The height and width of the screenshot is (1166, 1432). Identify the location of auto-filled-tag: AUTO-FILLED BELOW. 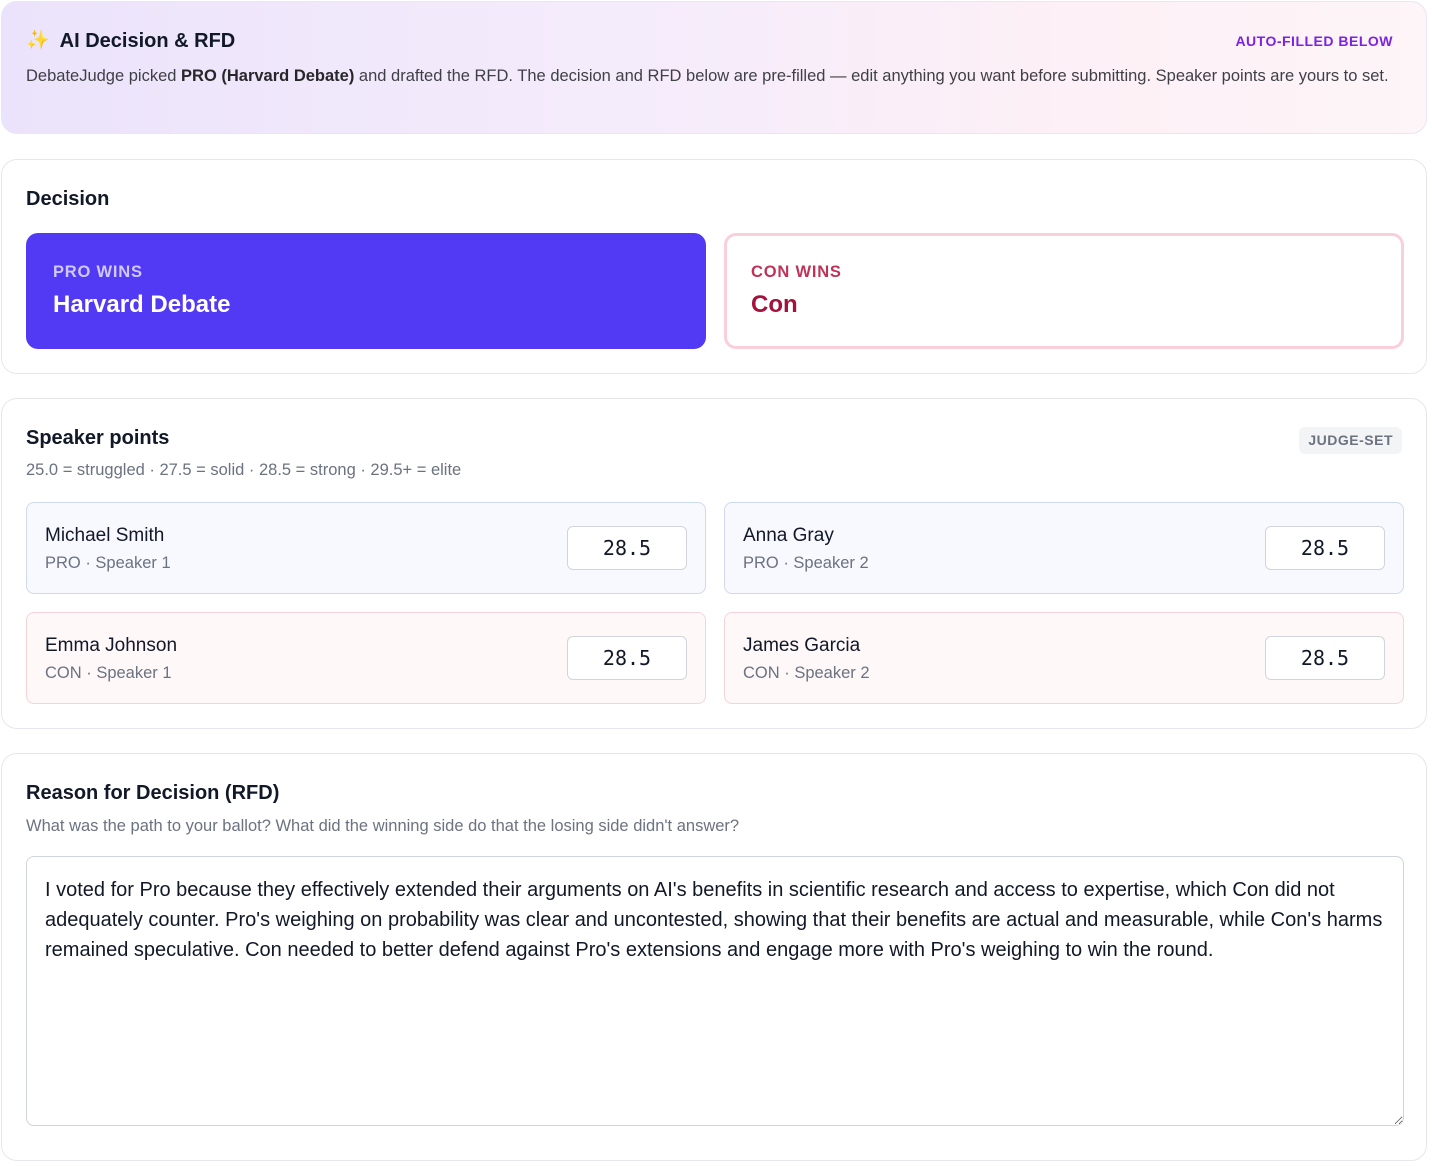
(1314, 41).